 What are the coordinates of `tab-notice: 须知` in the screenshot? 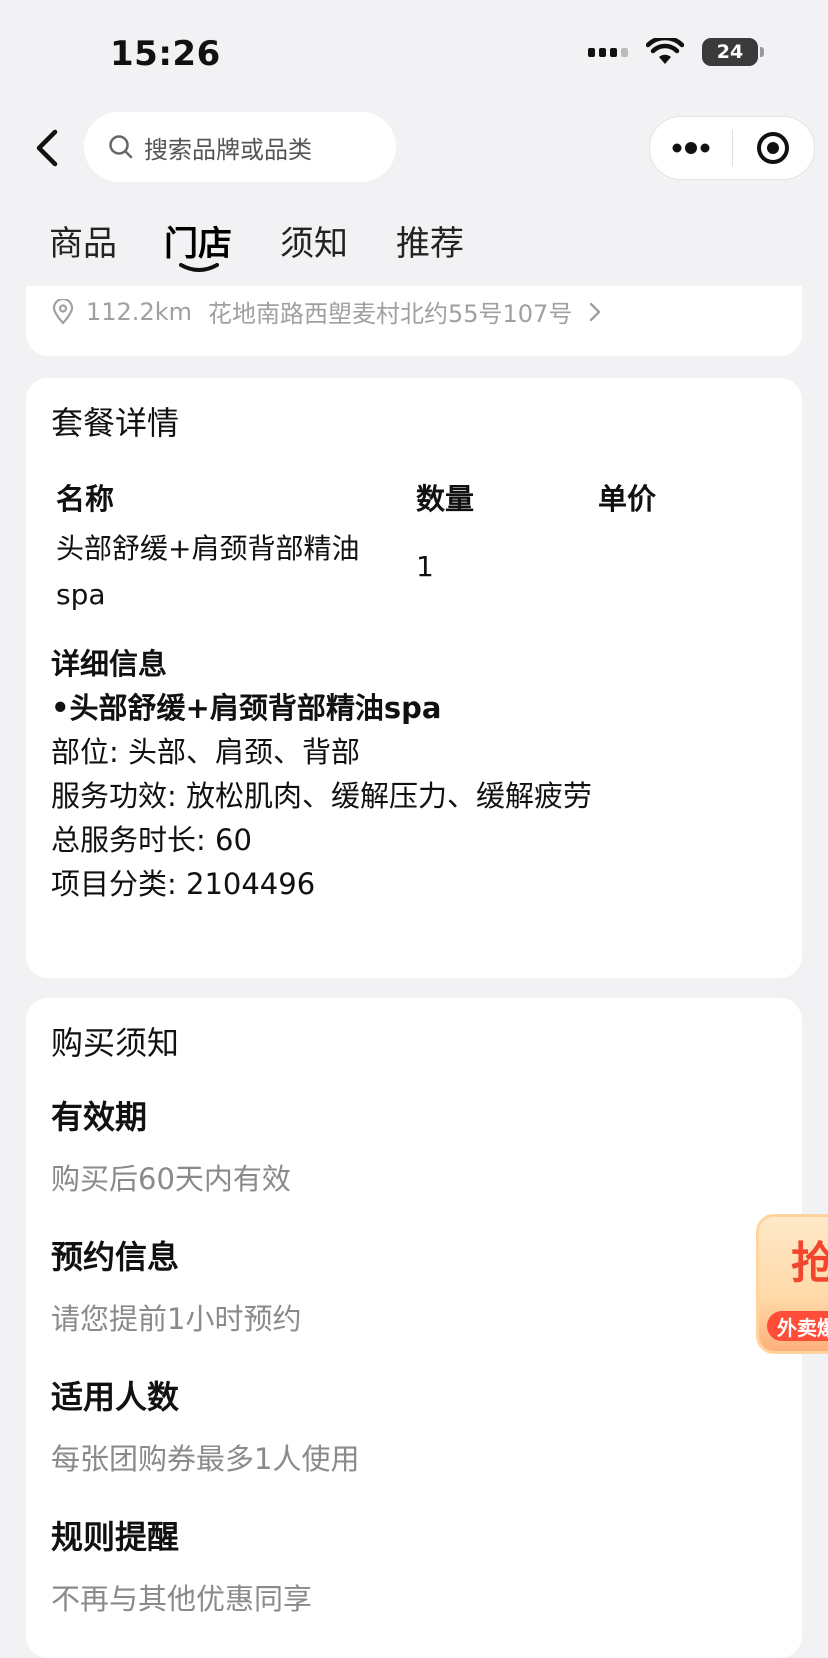 It's located at (314, 240).